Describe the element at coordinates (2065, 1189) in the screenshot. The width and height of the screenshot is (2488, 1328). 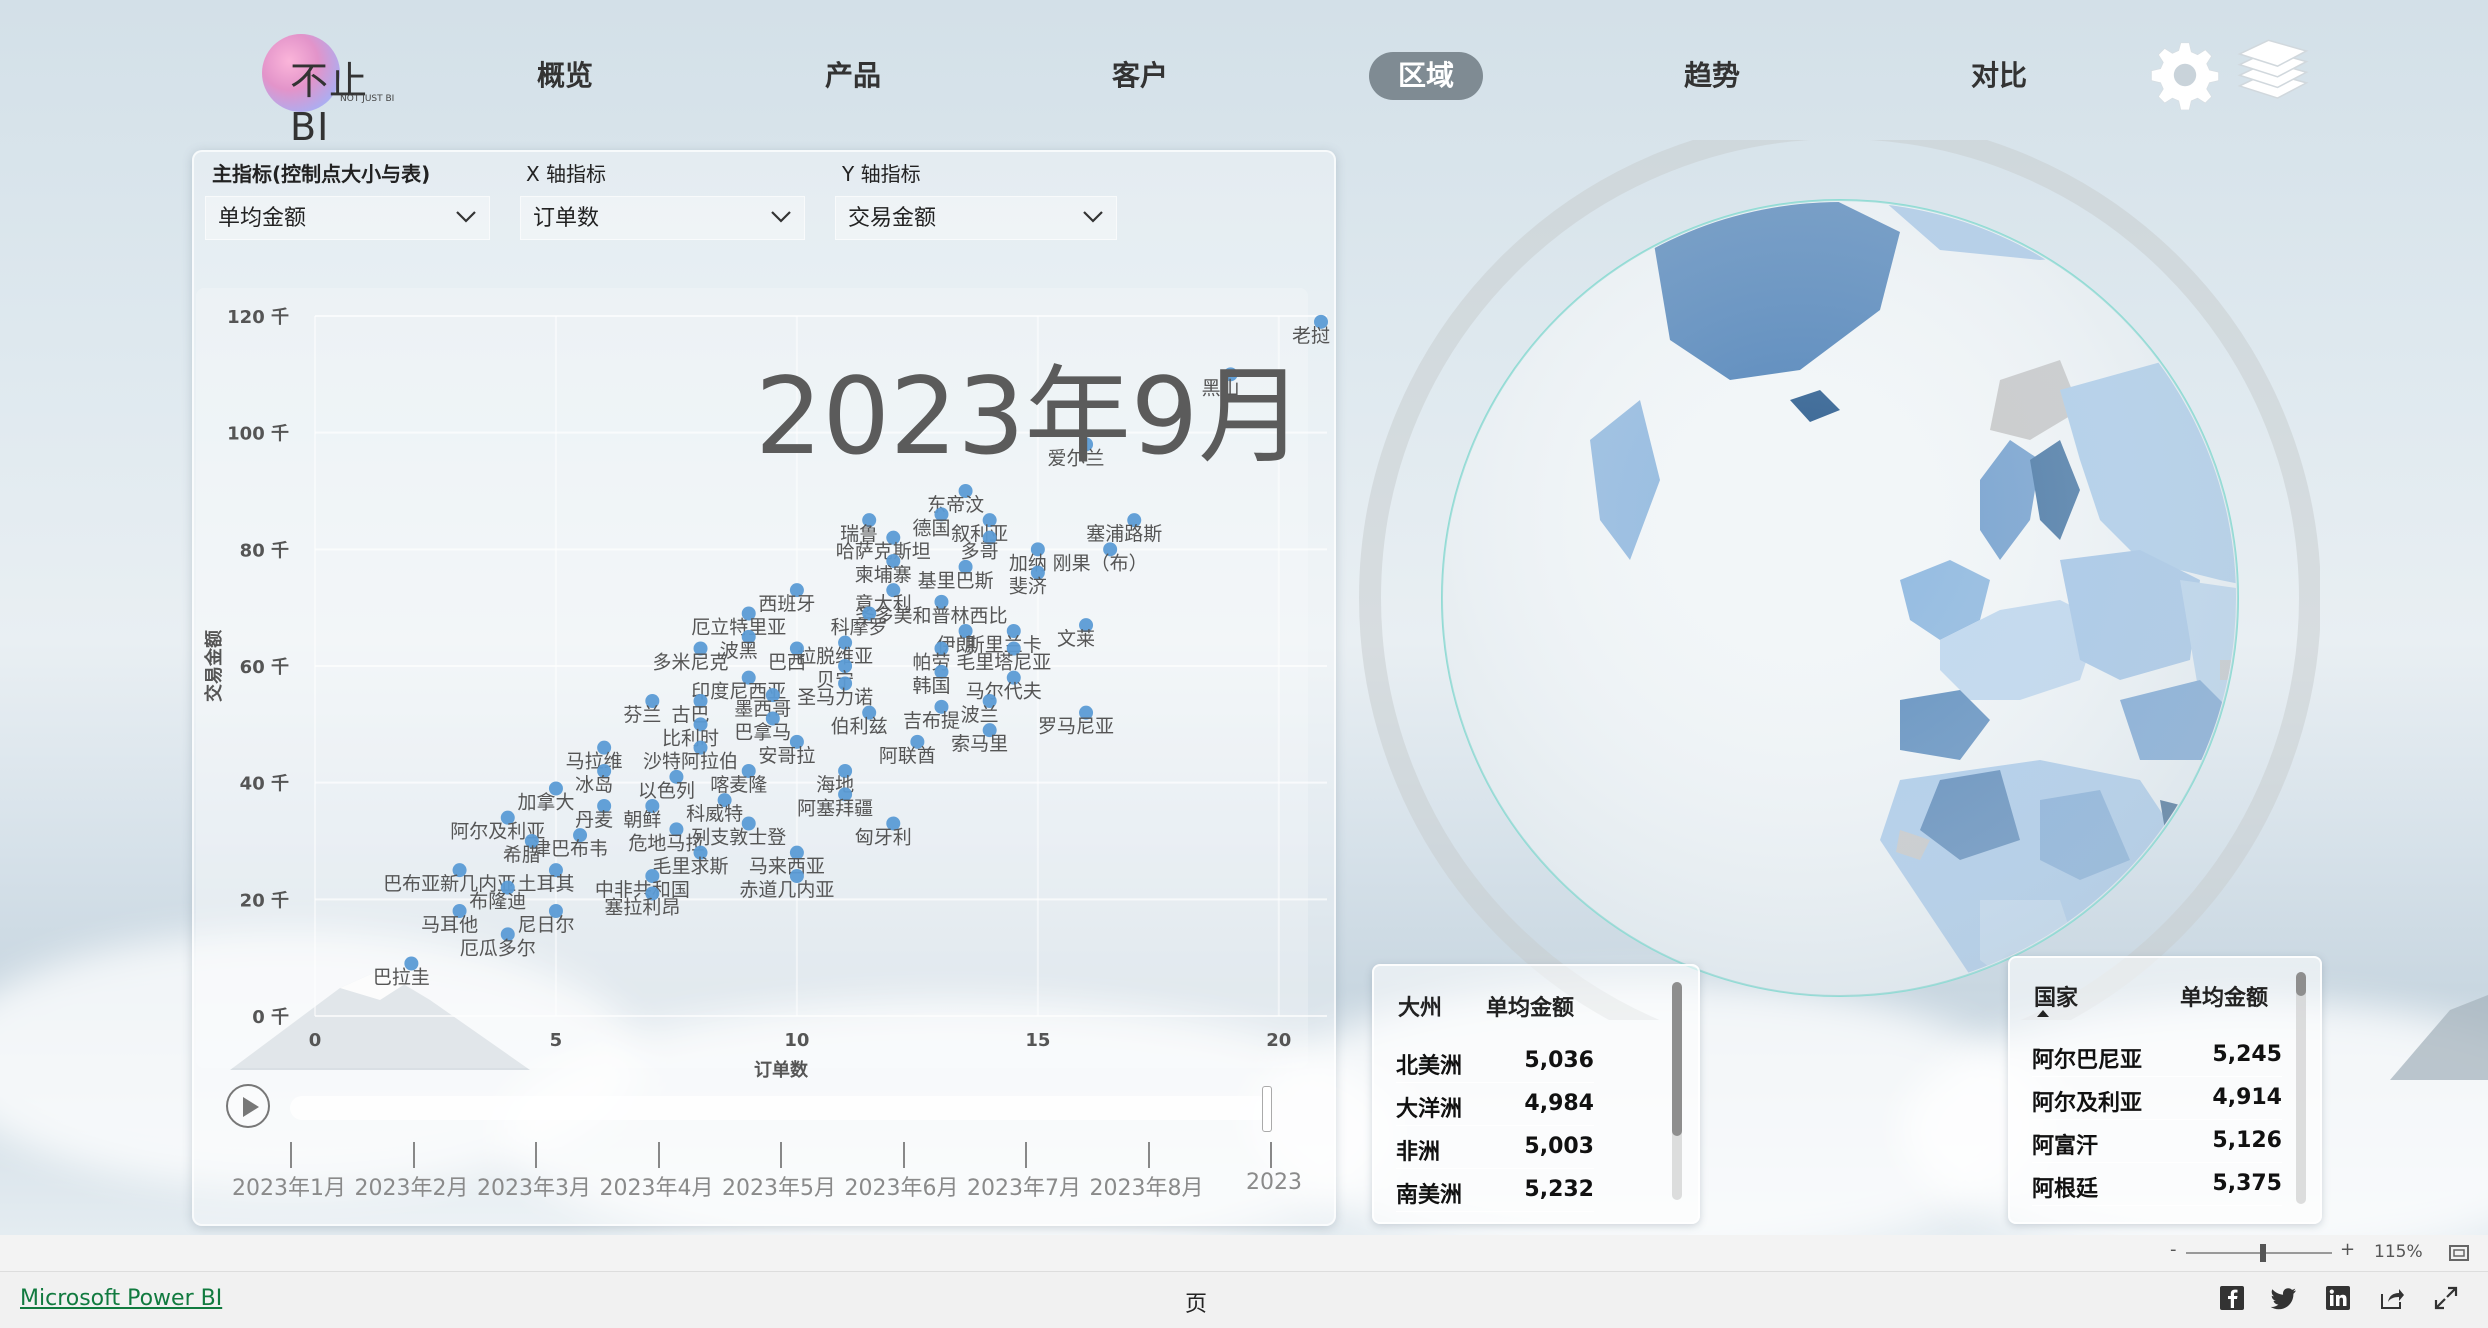
I see `country-name-cell: 阿根廷` at that location.